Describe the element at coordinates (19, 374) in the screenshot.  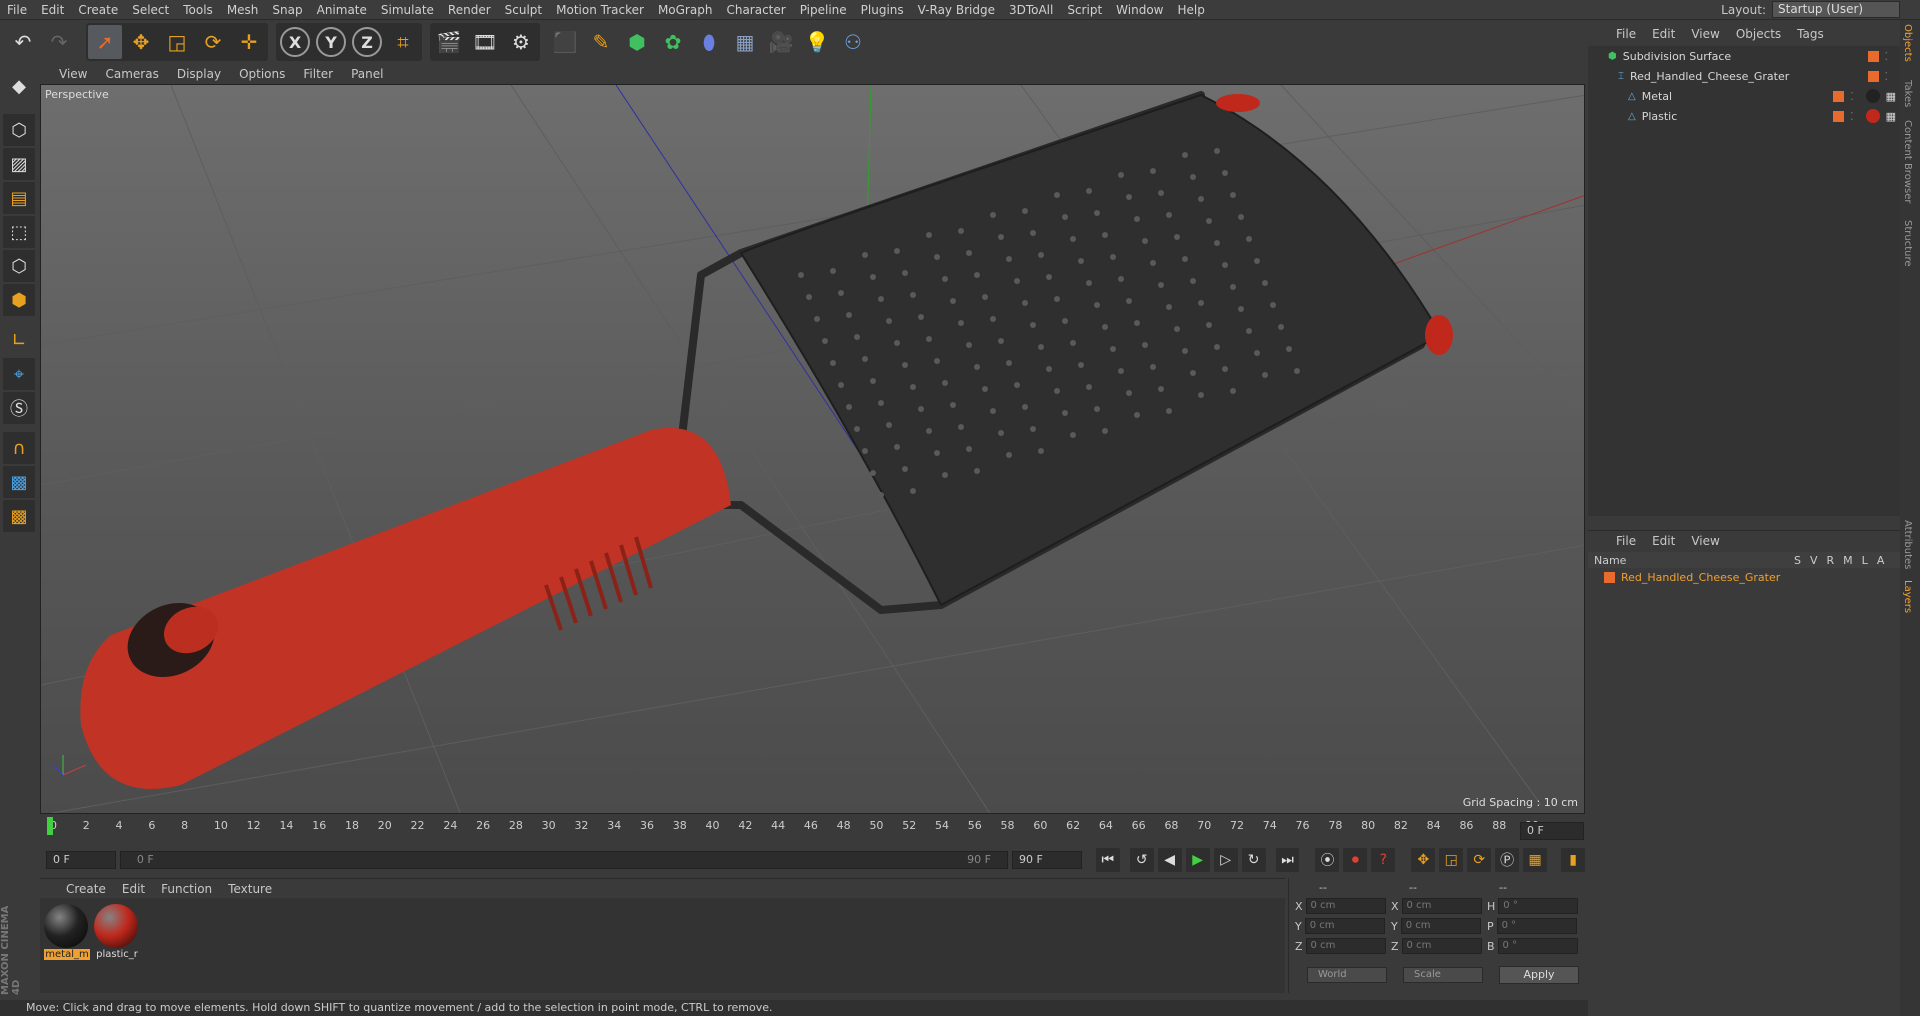
I see `tweak-mode-icon: ⌖` at that location.